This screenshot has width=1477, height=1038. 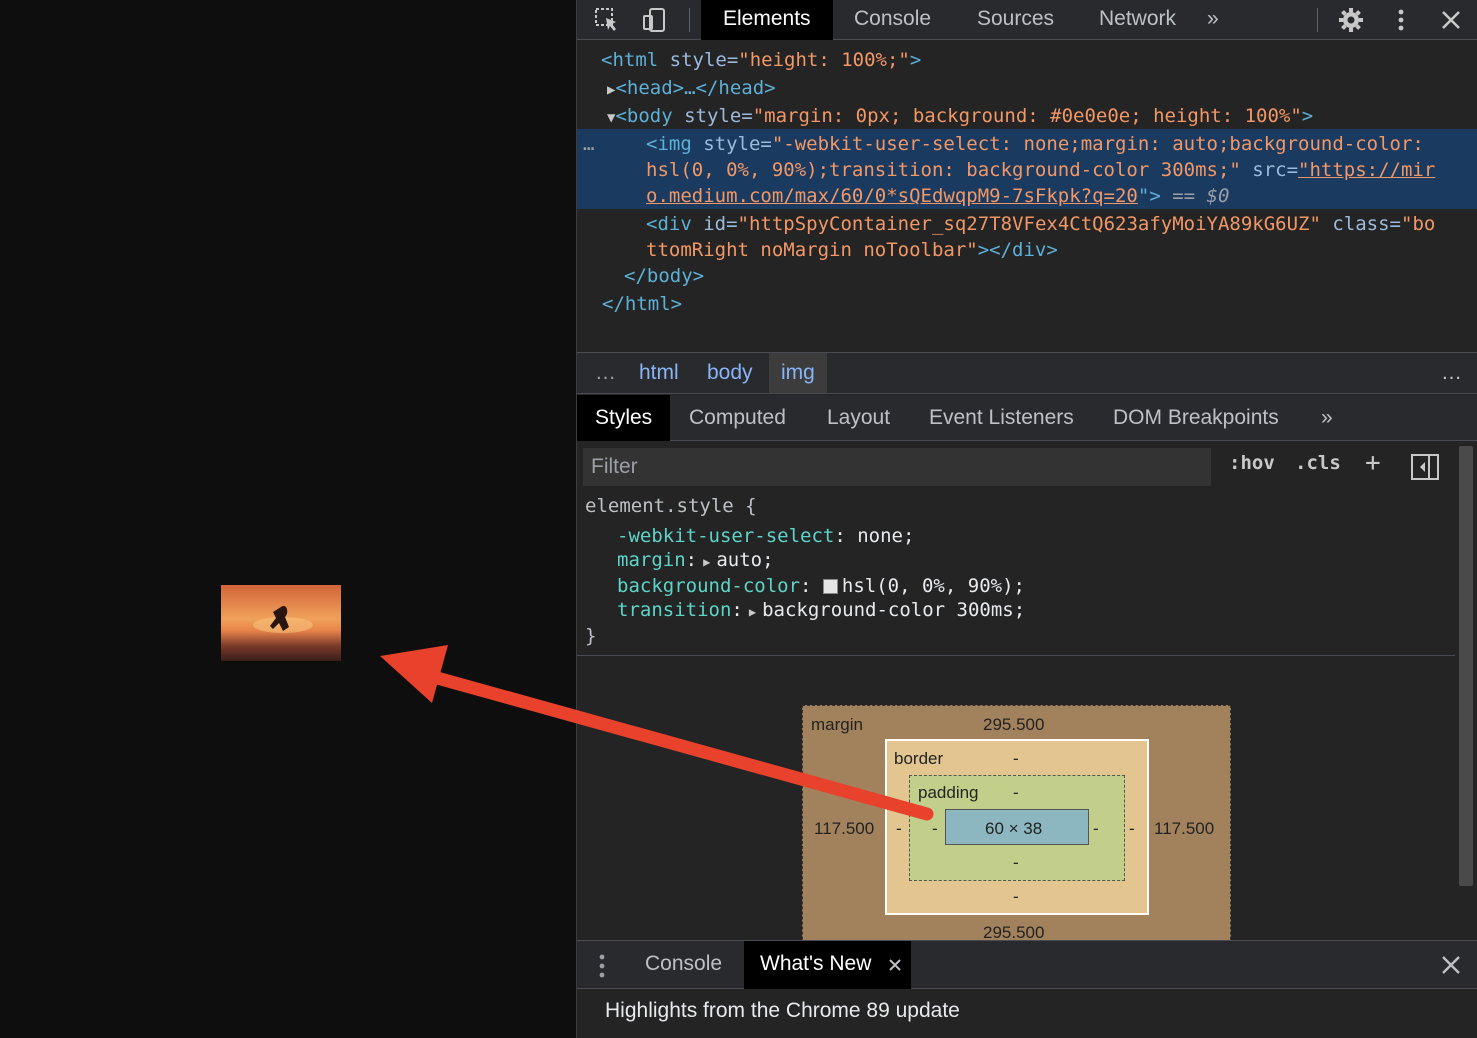 What do you see at coordinates (1196, 418) in the screenshot?
I see `tab-dom-breakpoints: DOM Breakpoints` at bounding box center [1196, 418].